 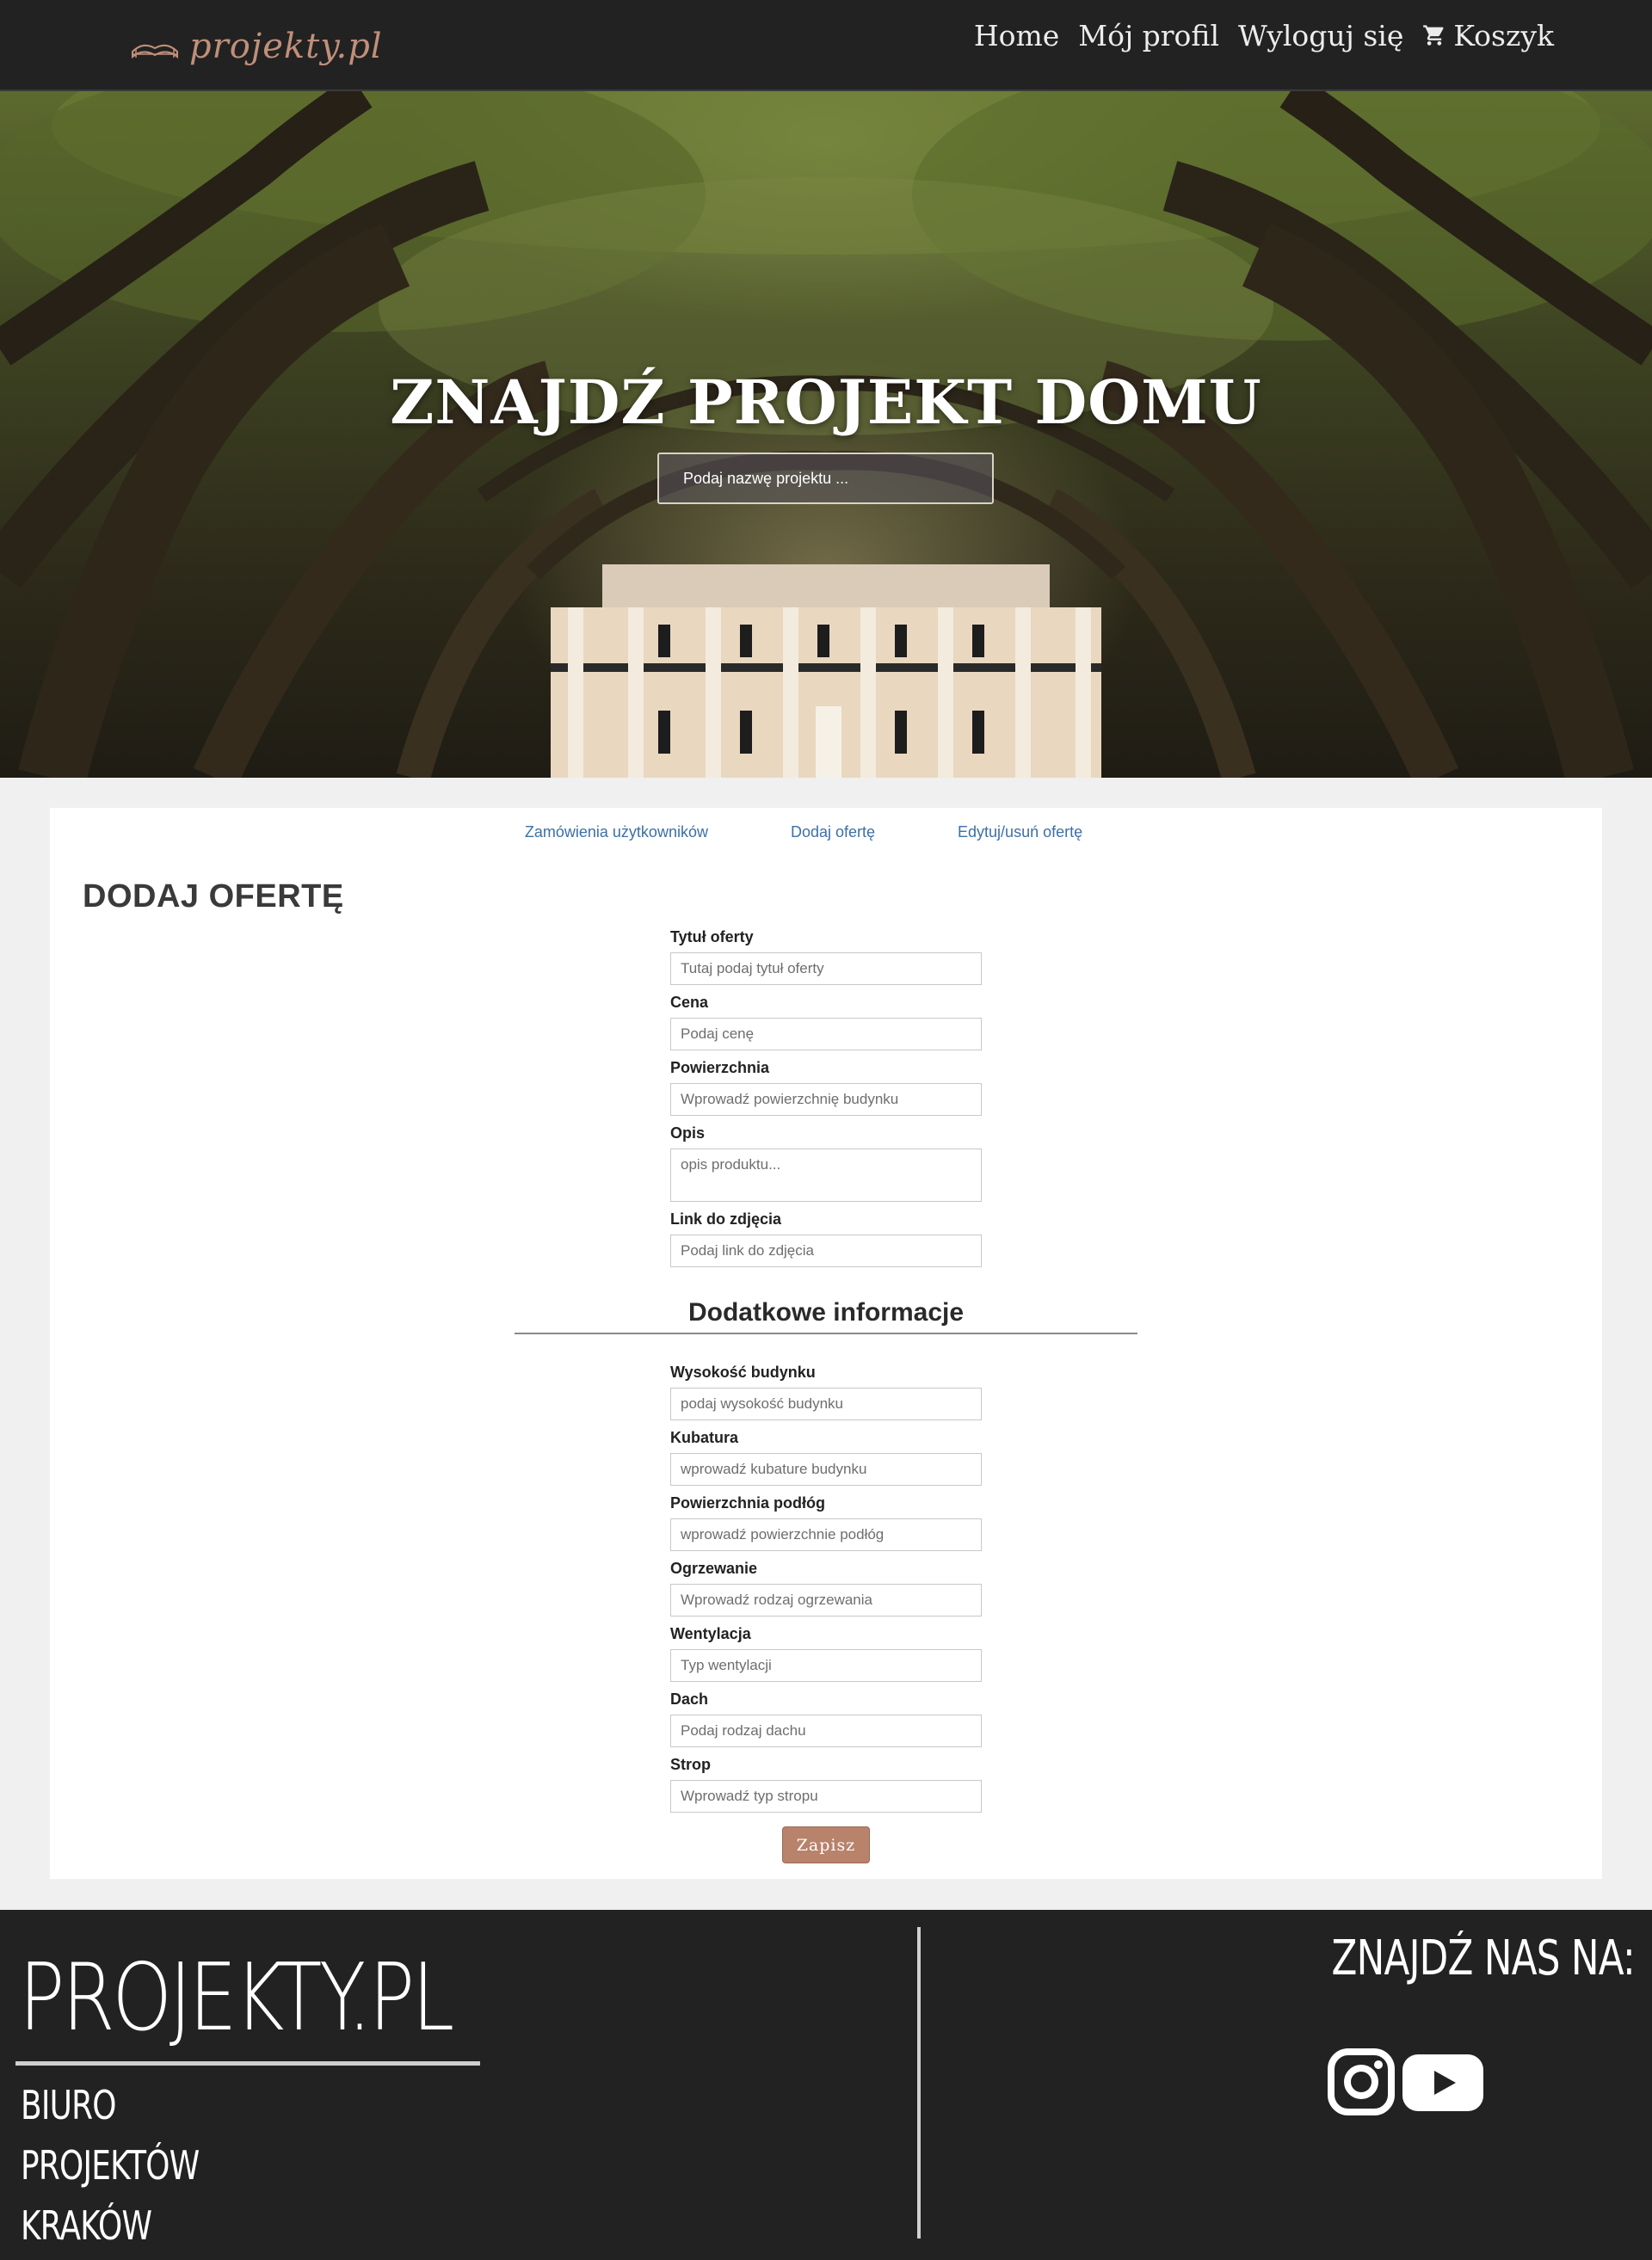 I want to click on ceiling-label: Strop, so click(x=690, y=1765).